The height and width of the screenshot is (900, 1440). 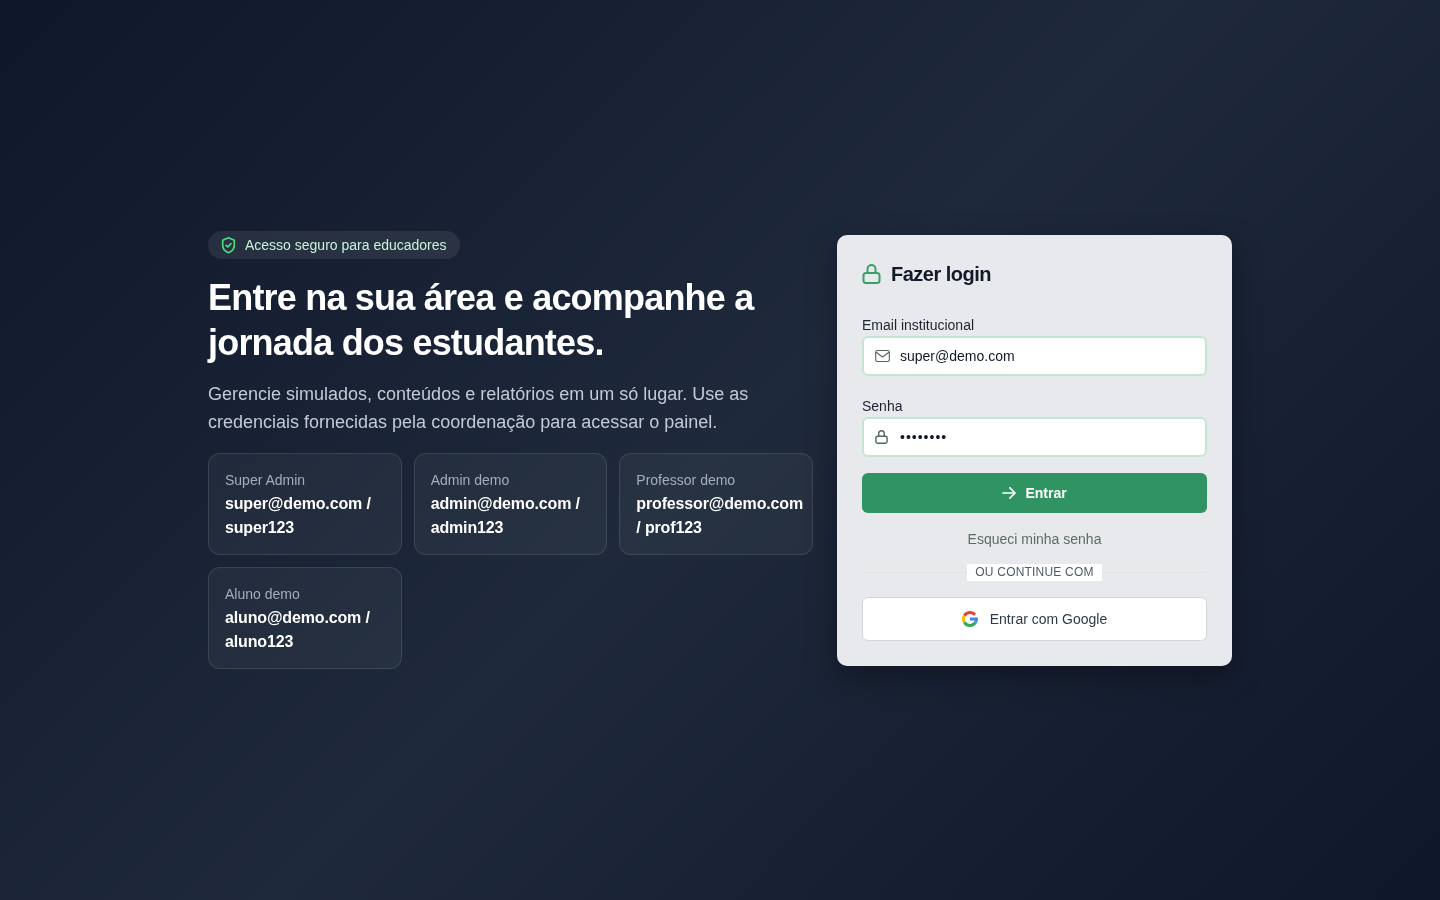 I want to click on page-heading: Entre na sua área e acompanhe a jornada dos estudantes., so click(x=482, y=320).